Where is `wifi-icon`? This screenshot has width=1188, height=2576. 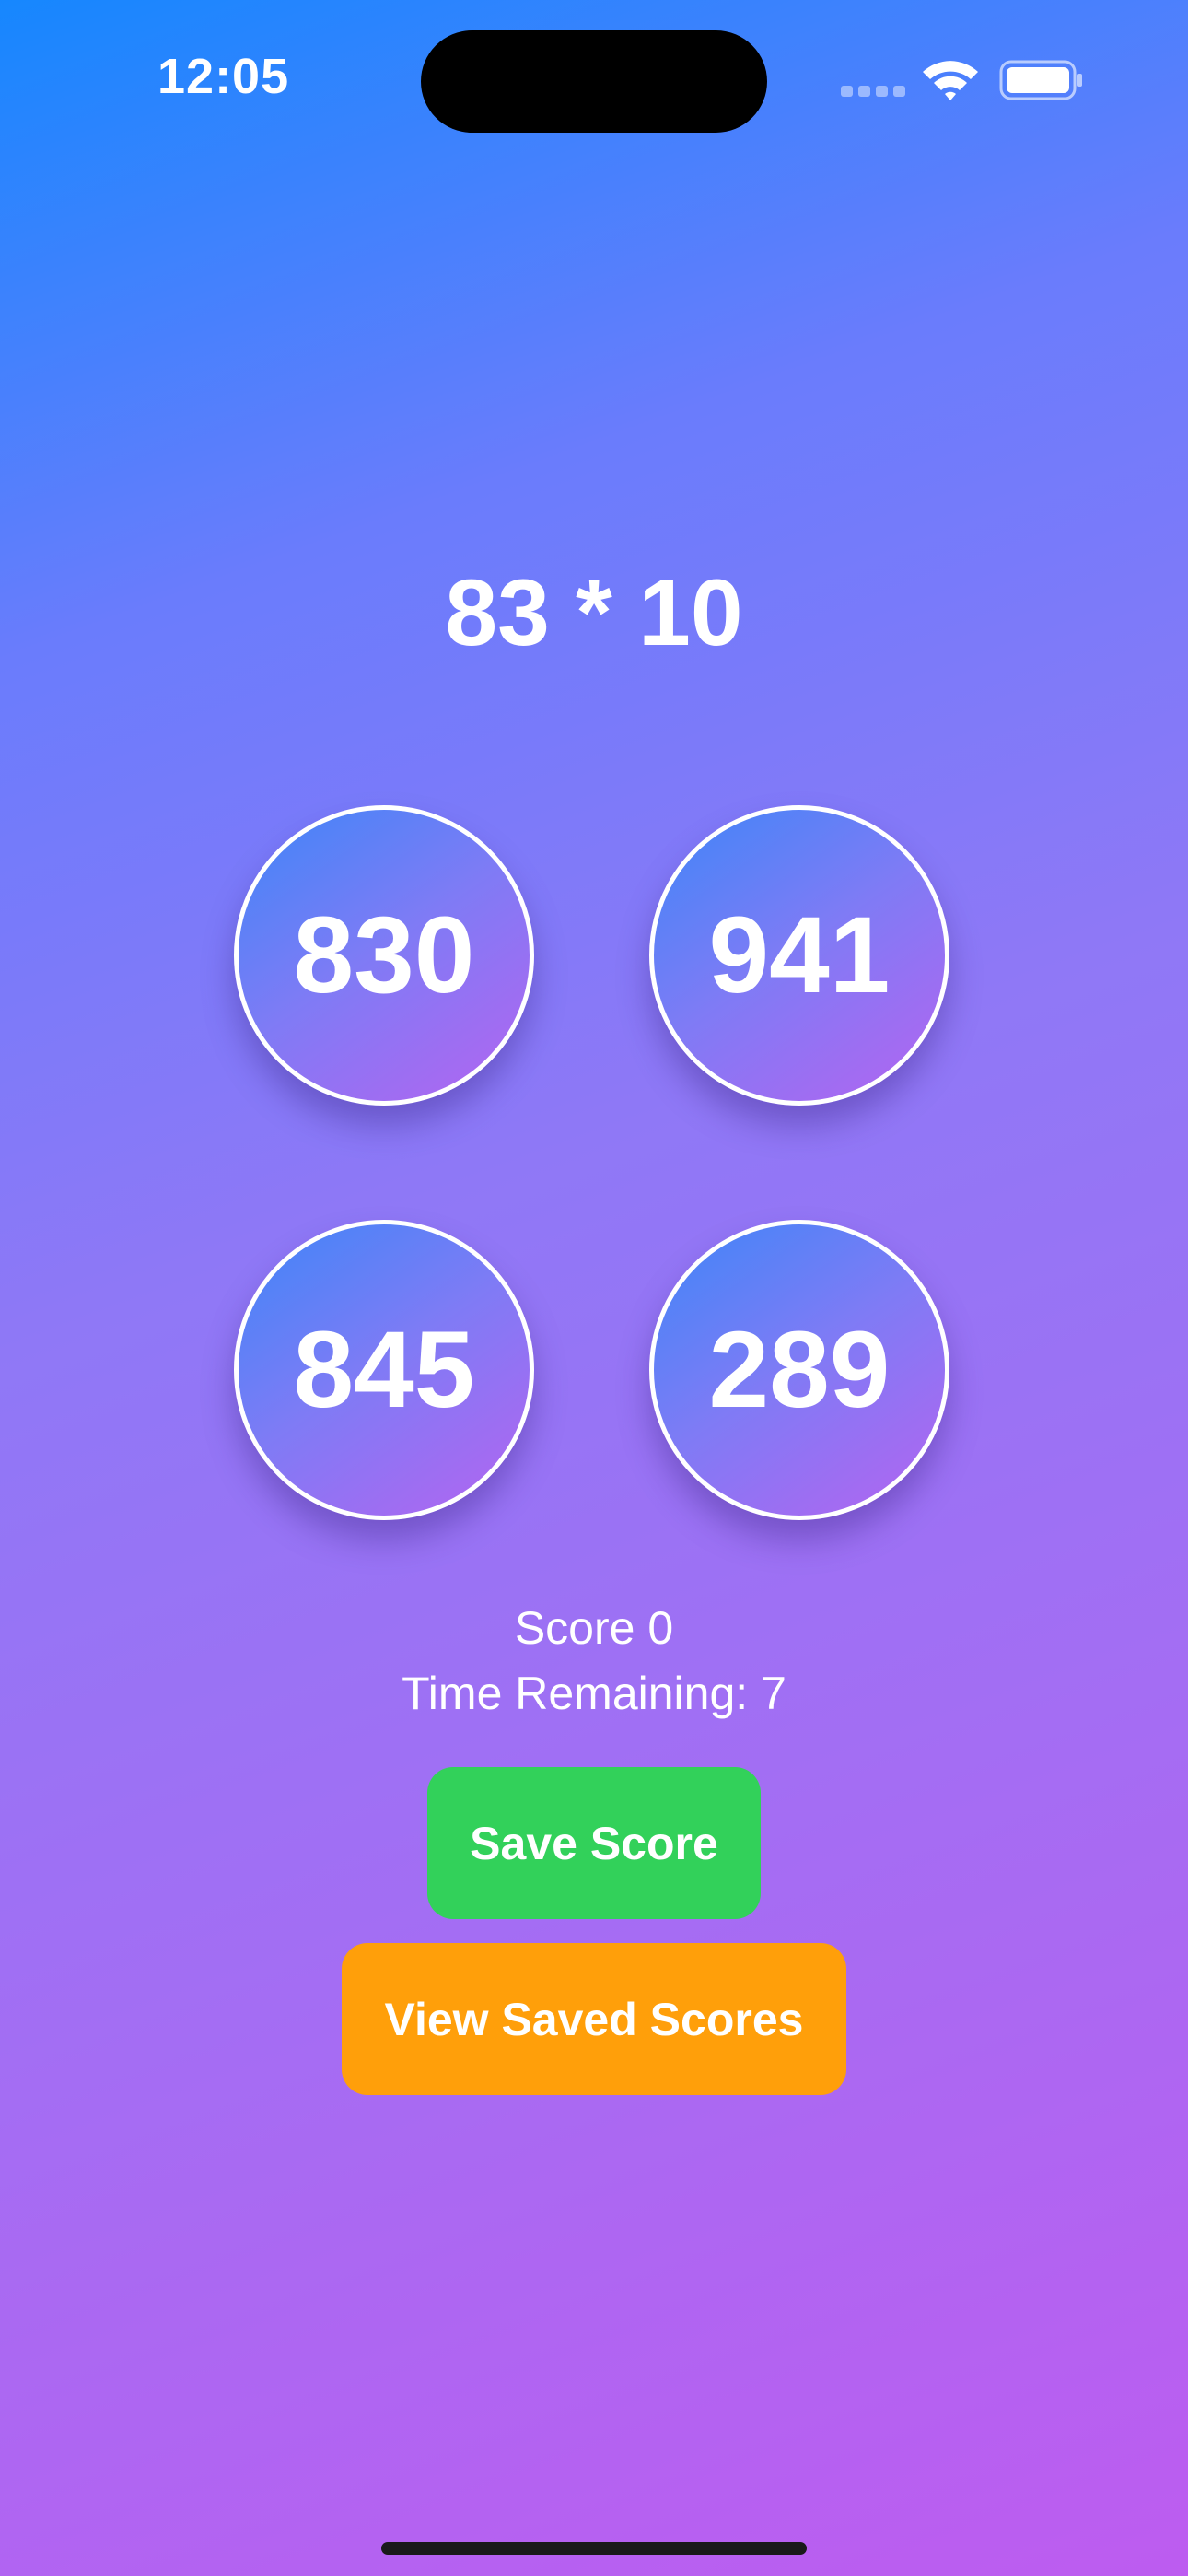 wifi-icon is located at coordinates (951, 80).